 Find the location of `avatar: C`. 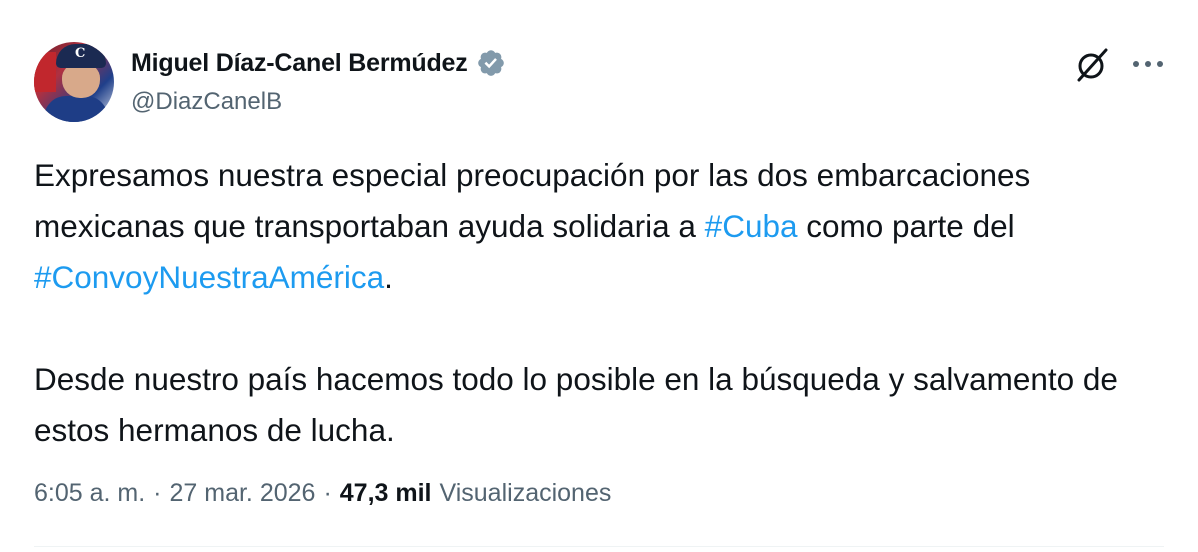

avatar: C is located at coordinates (74, 82).